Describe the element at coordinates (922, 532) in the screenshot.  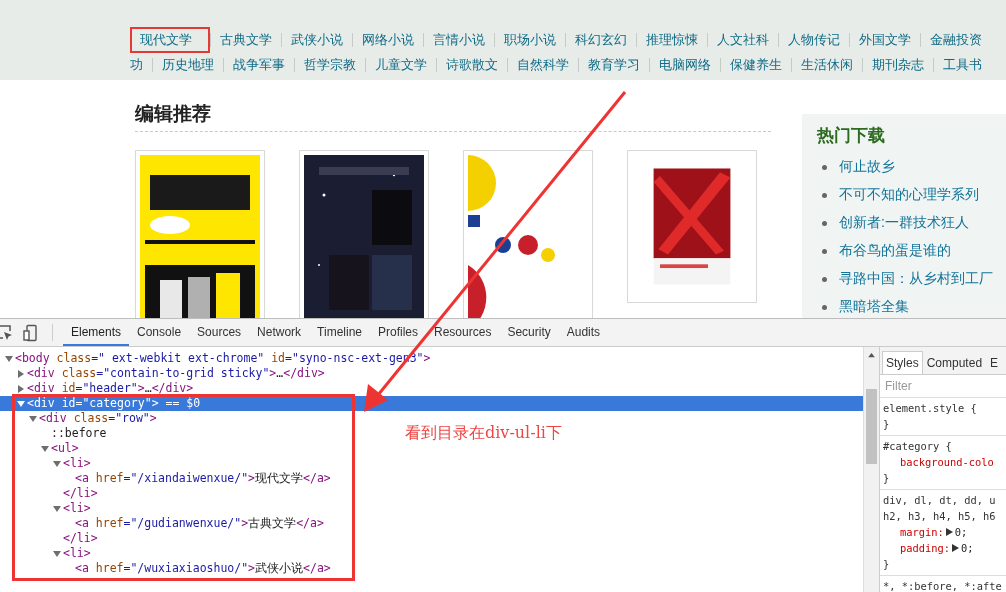
I see `css-property: margin:` at that location.